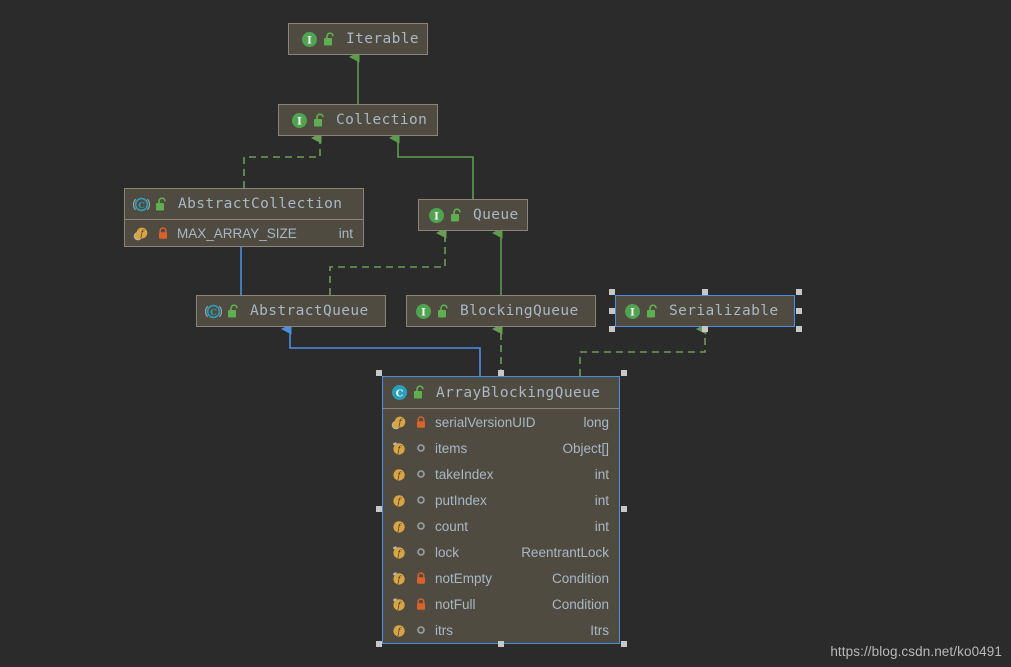 The image size is (1011, 667). Describe the element at coordinates (381, 349) in the screenshot. I see `edge-arrayblockingqueue-to-abstractqueue` at that location.